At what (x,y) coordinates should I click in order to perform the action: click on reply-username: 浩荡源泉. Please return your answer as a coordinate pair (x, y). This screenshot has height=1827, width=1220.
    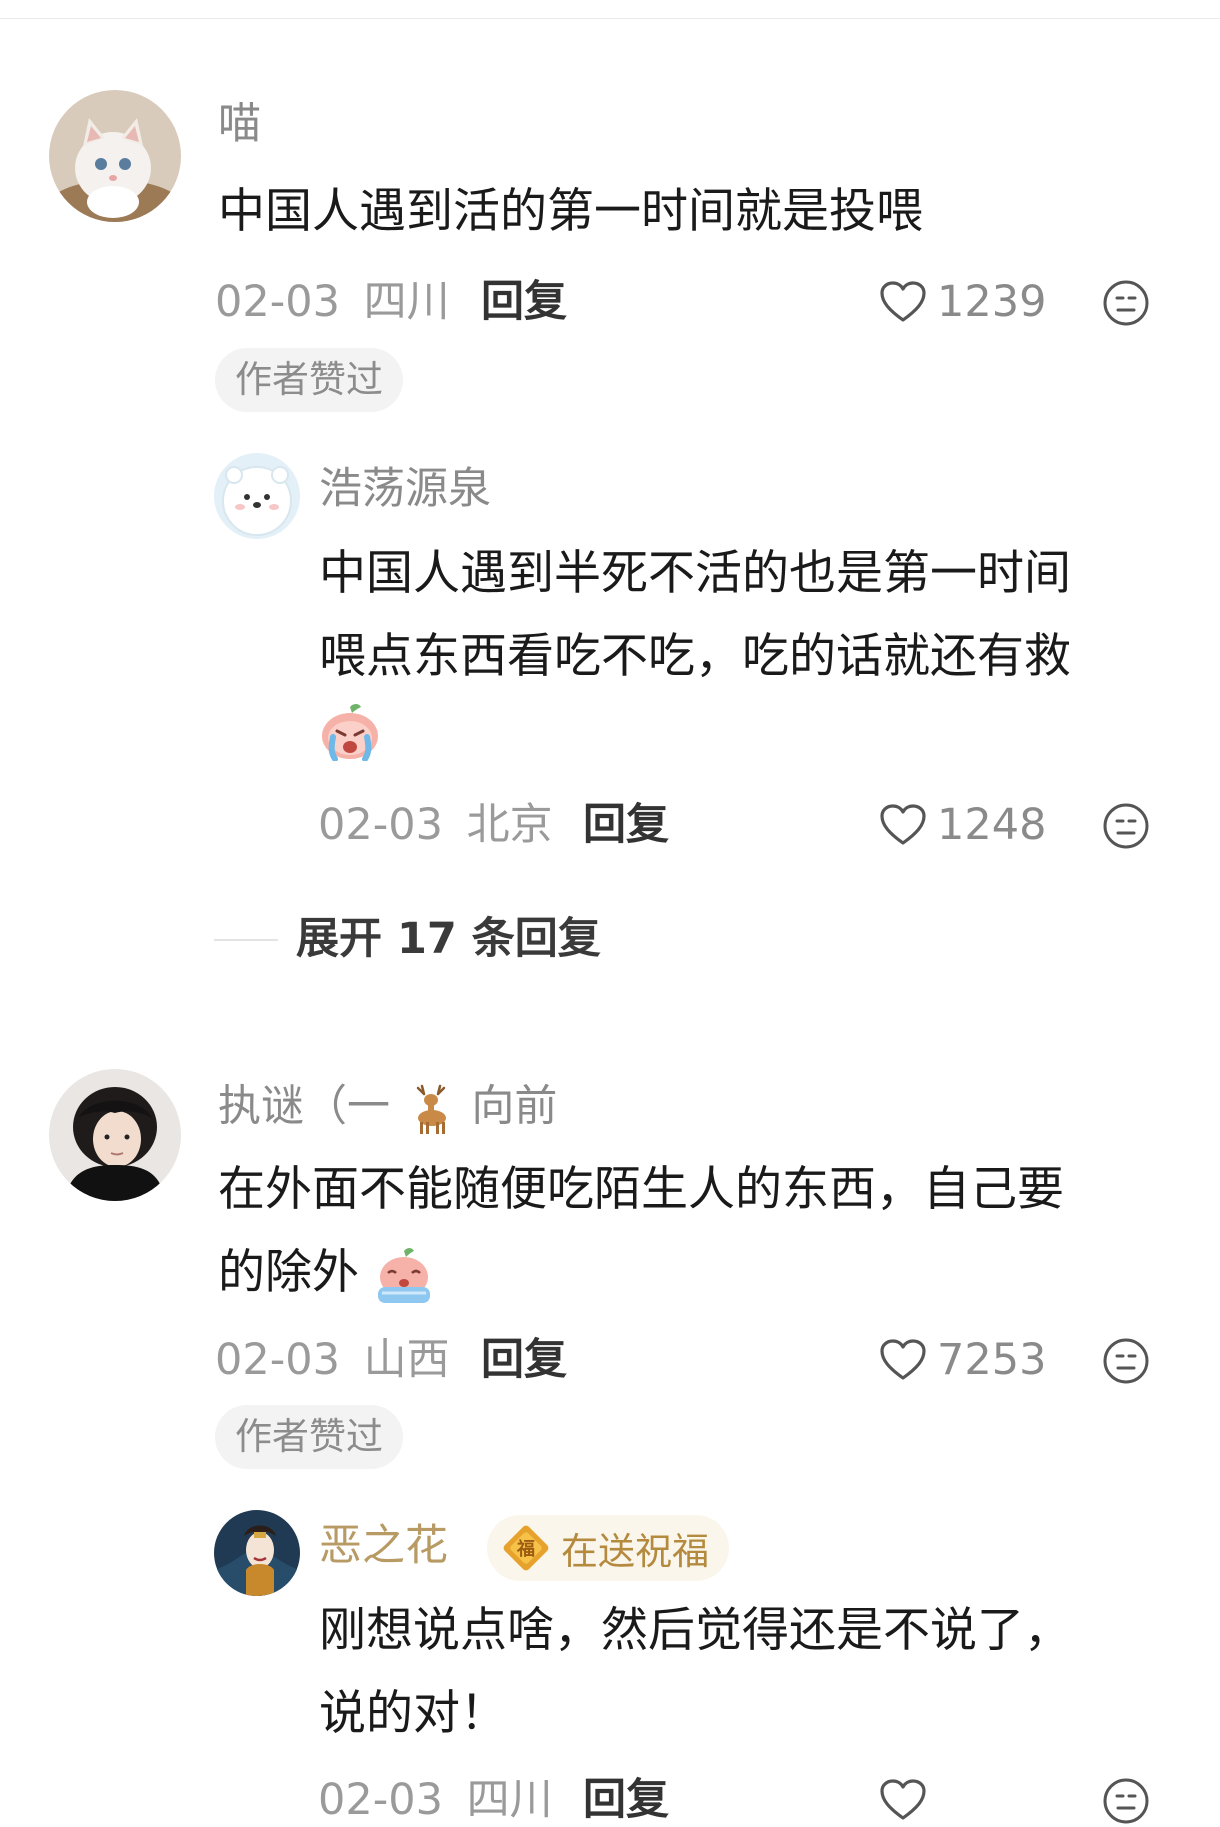
    Looking at the image, I should click on (405, 489).